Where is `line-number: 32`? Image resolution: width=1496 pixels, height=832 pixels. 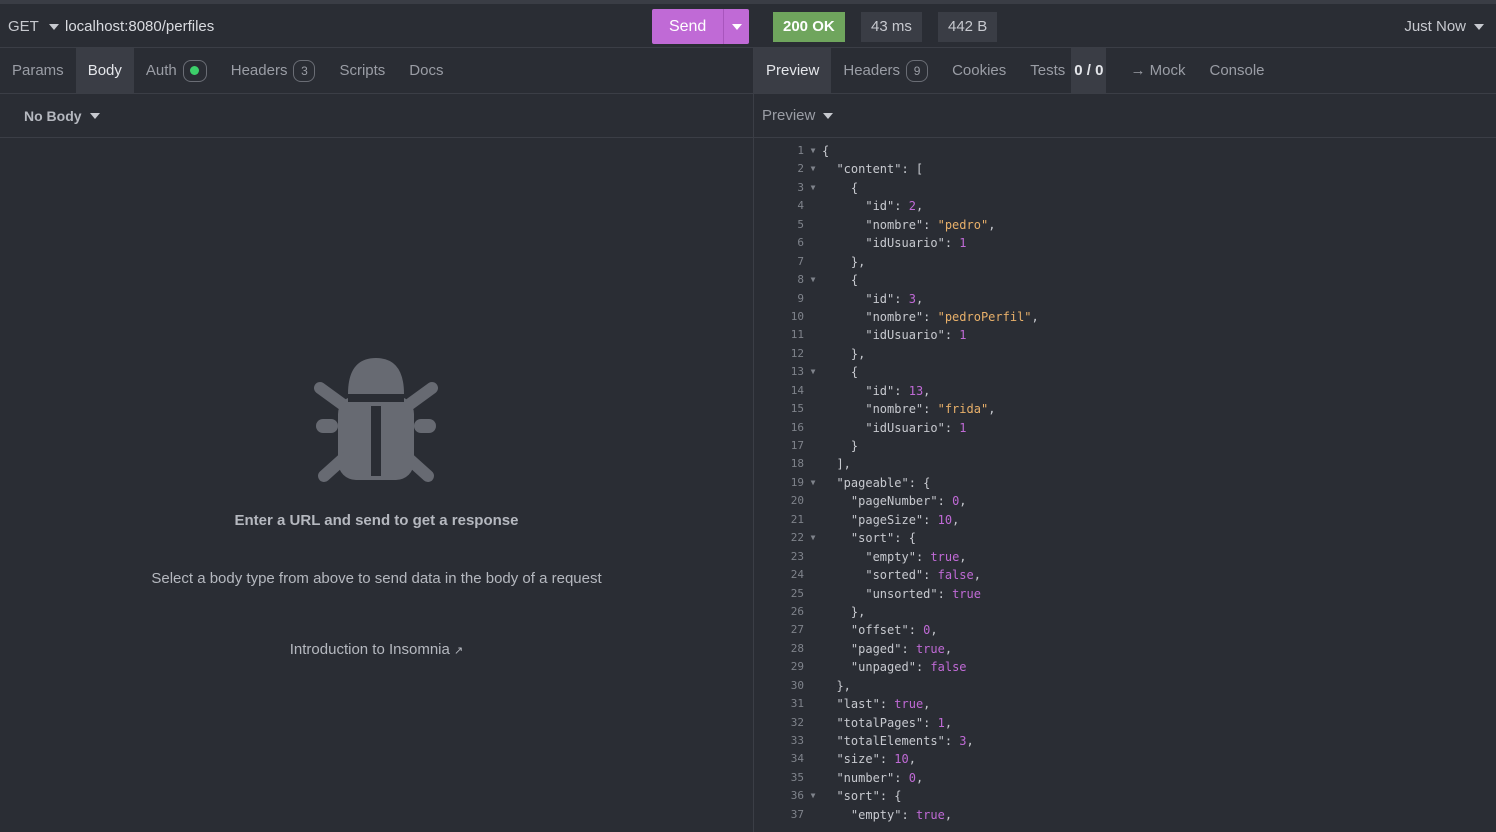 line-number: 32 is located at coordinates (797, 722).